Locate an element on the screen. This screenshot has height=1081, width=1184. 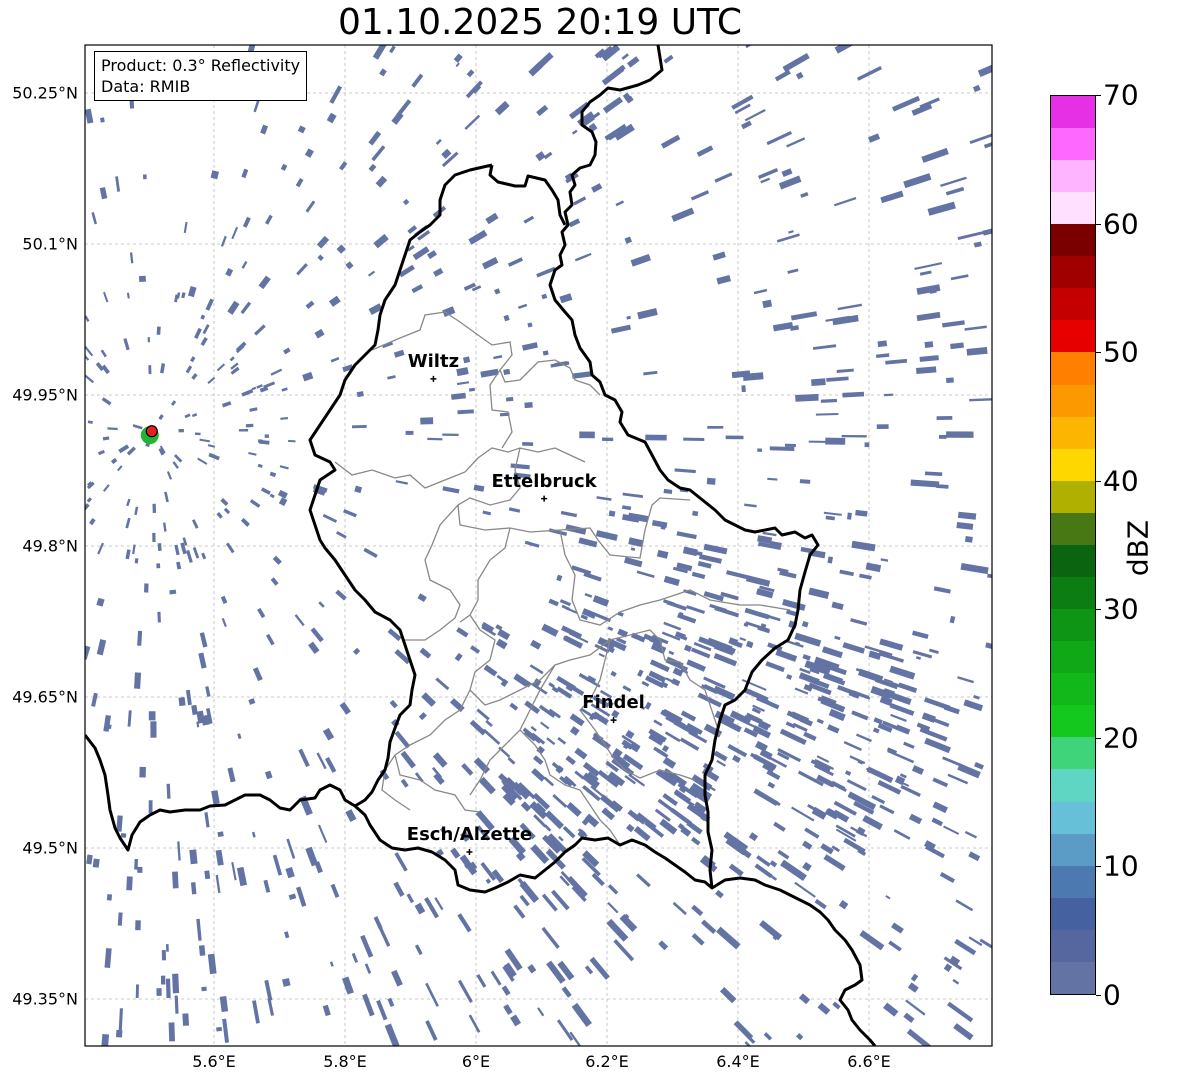
lat-tick-label: 50.1°N is located at coordinates (50, 244).